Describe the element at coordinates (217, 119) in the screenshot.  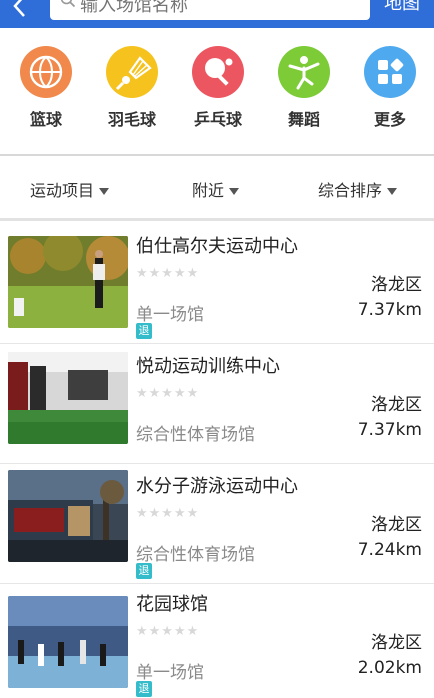
I see `category-label: 乒乓球` at that location.